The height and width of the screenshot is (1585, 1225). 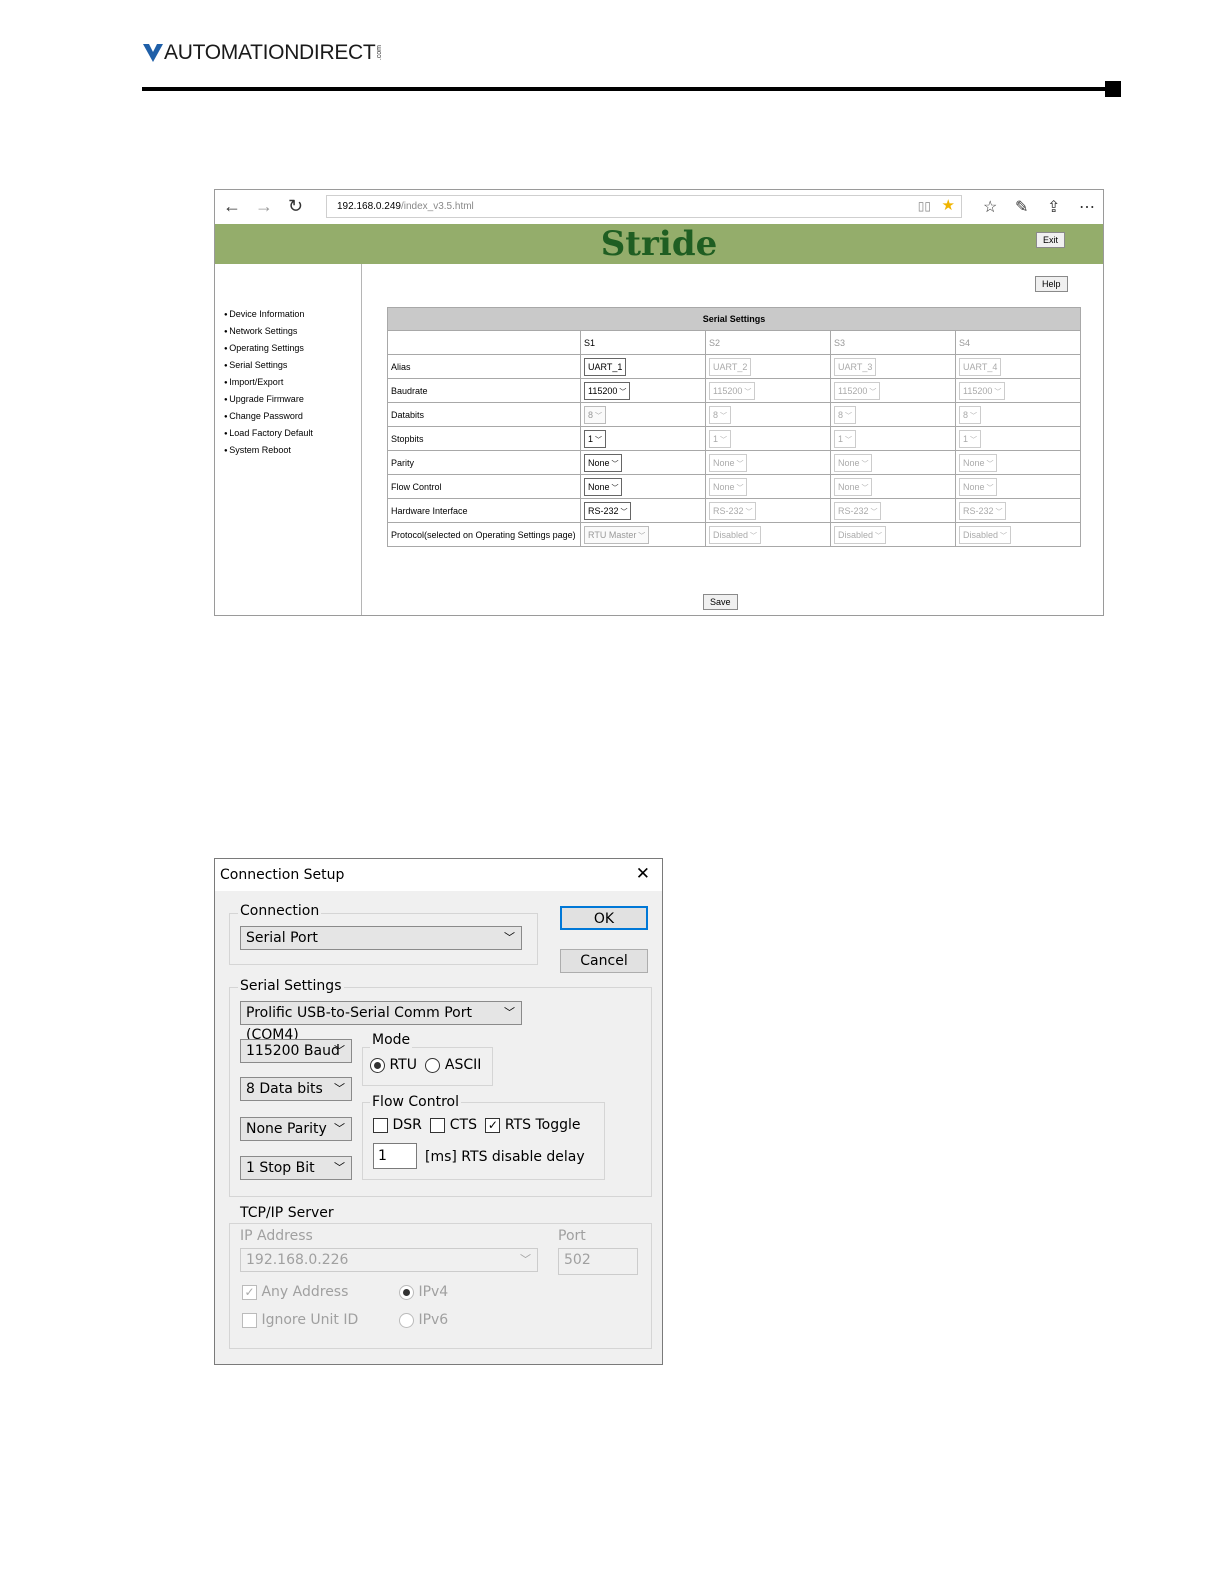 I want to click on save-button: Save, so click(x=720, y=602).